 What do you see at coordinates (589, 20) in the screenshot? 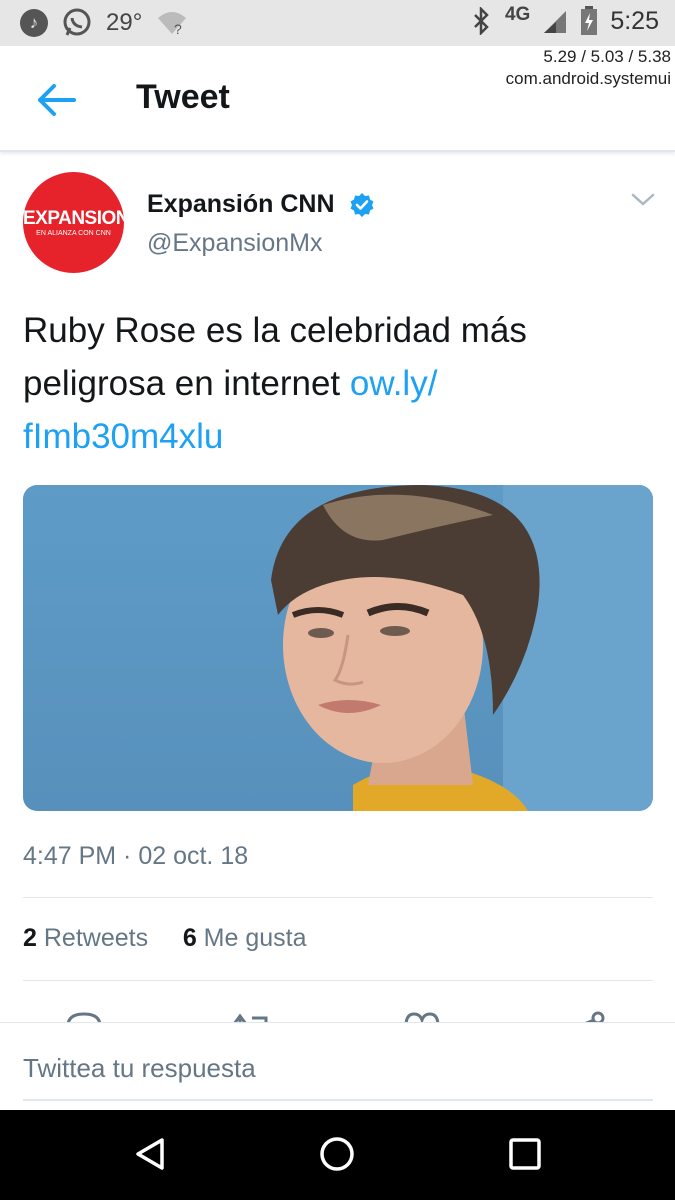
I see `battery-charging-icon` at bounding box center [589, 20].